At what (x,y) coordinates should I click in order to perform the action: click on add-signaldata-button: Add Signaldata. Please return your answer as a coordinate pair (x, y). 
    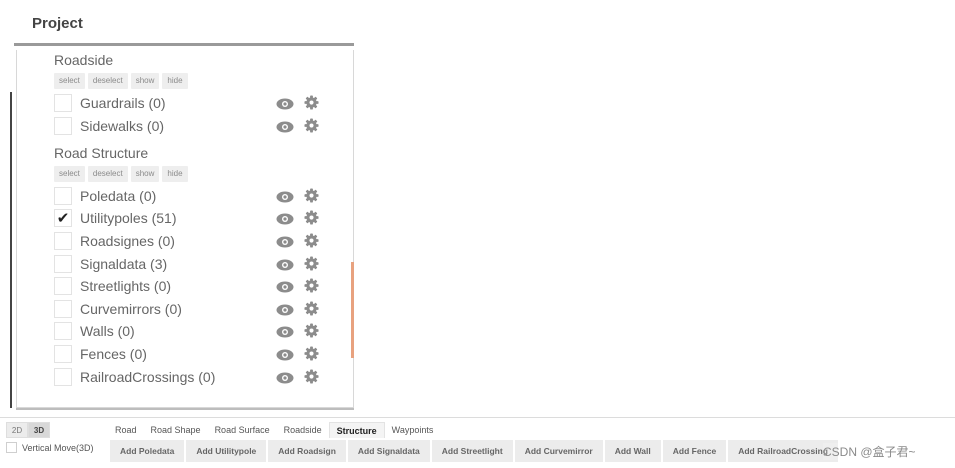
    Looking at the image, I should click on (388, 451).